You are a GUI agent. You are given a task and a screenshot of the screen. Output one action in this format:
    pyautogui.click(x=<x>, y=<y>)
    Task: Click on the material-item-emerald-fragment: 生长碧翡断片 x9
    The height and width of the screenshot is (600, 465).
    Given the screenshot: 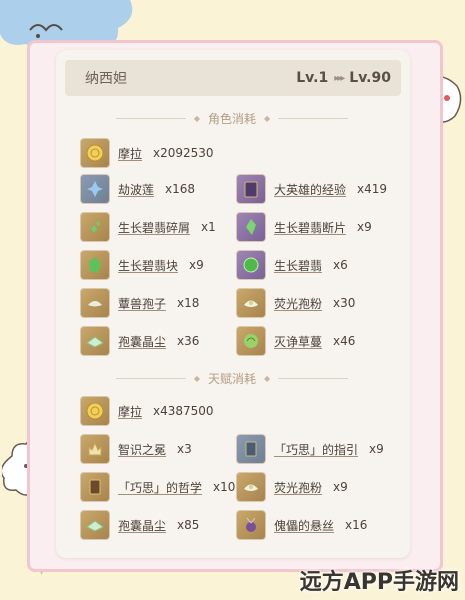 What is the action you would take?
    pyautogui.click(x=304, y=227)
    